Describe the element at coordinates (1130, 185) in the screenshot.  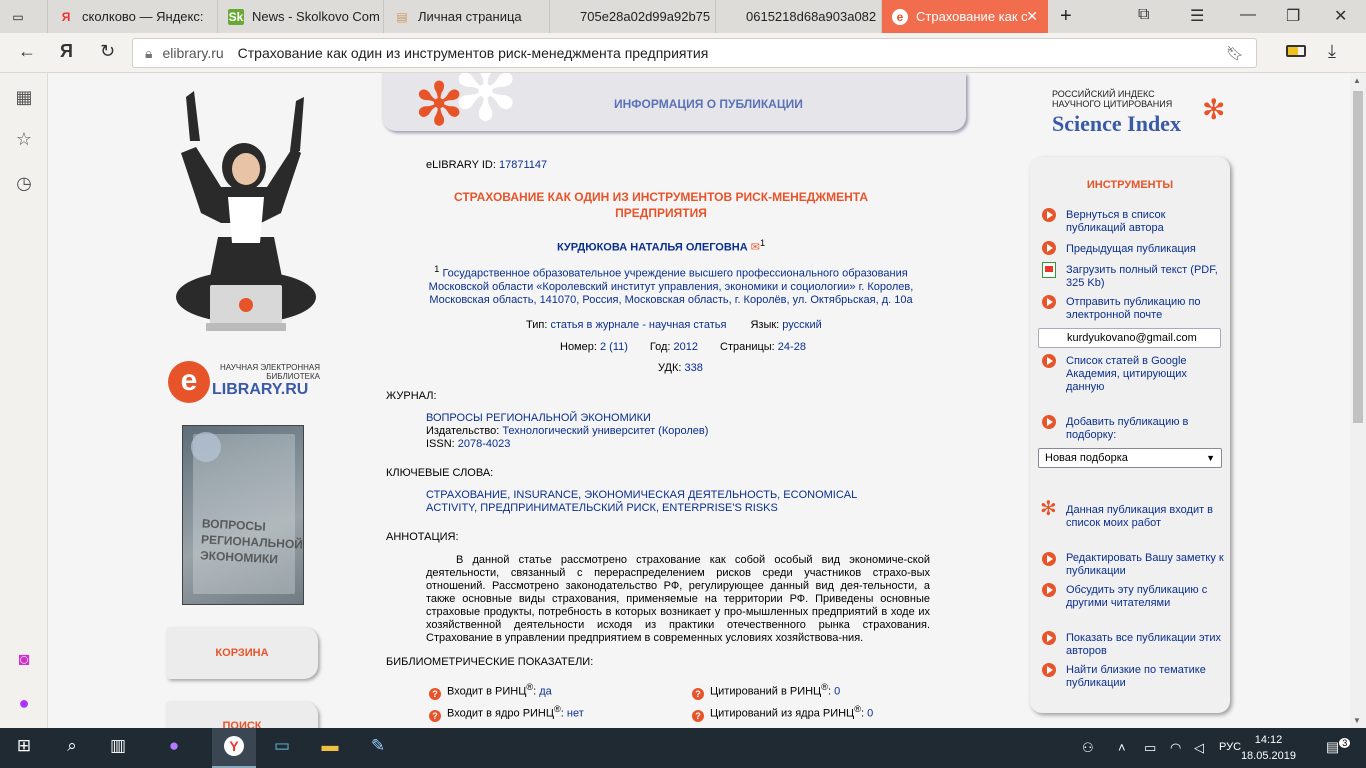
I see `tools-title: ИНСТРУМЕНТЫ` at that location.